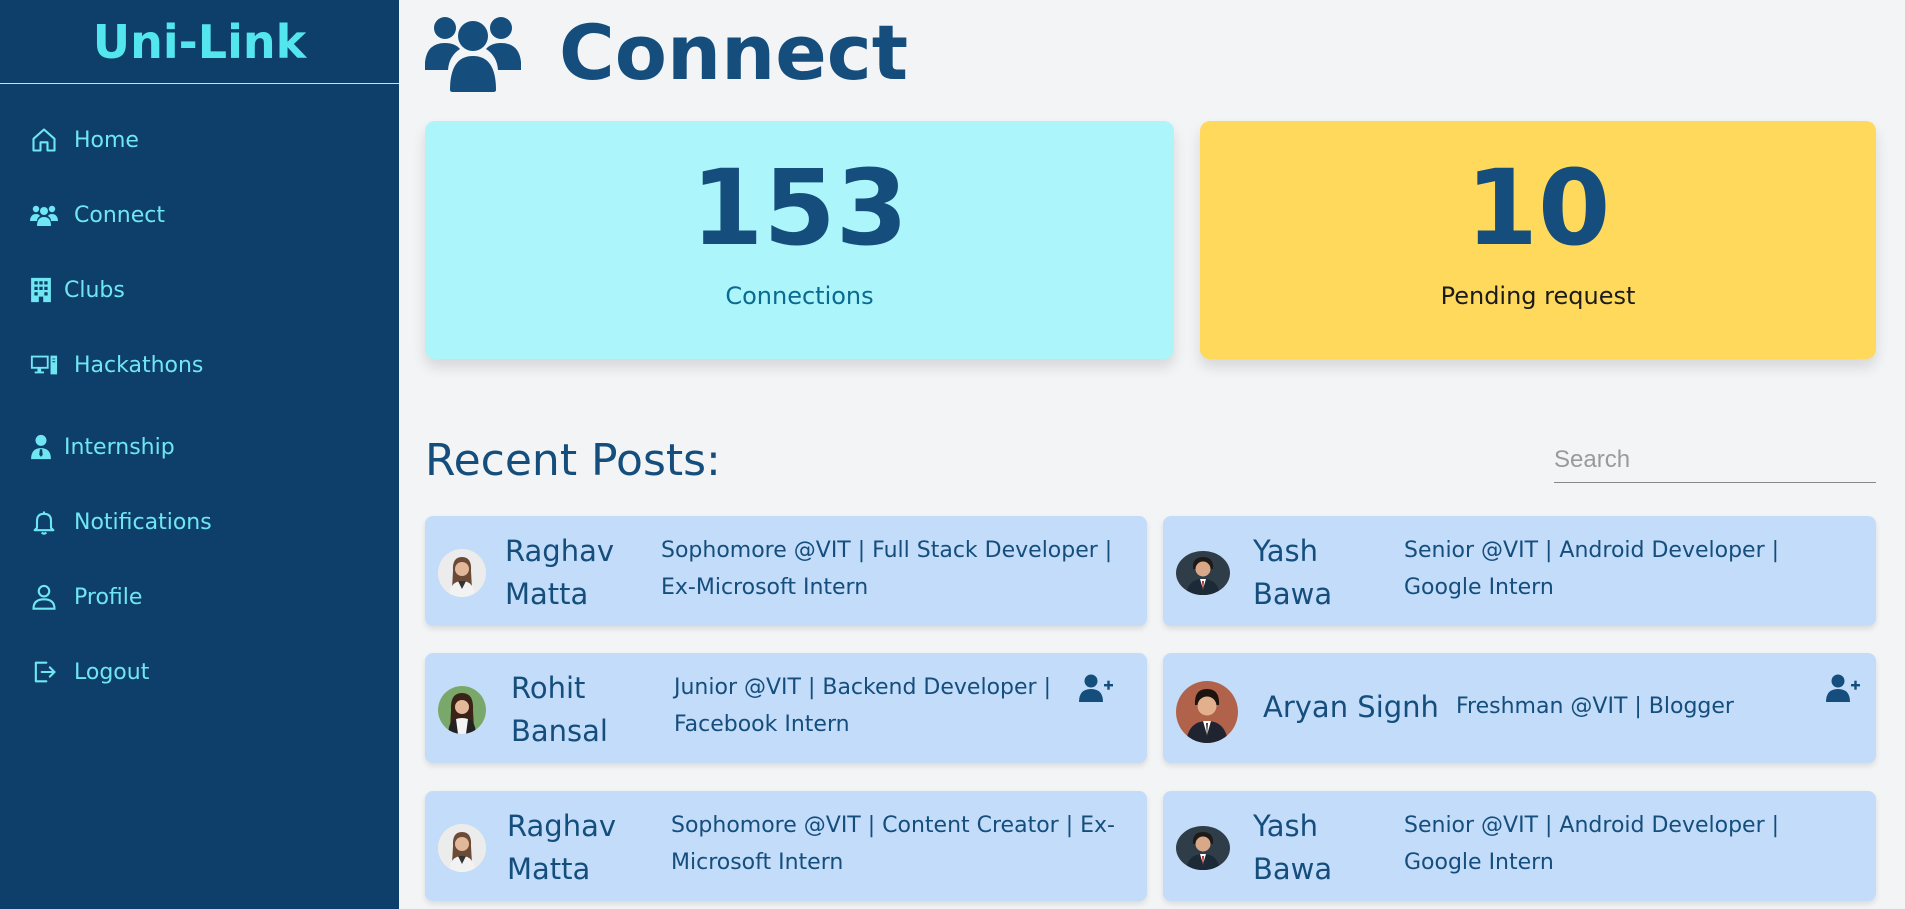  I want to click on post-author-bio: Freshman @VIT | Blogger, so click(1595, 706).